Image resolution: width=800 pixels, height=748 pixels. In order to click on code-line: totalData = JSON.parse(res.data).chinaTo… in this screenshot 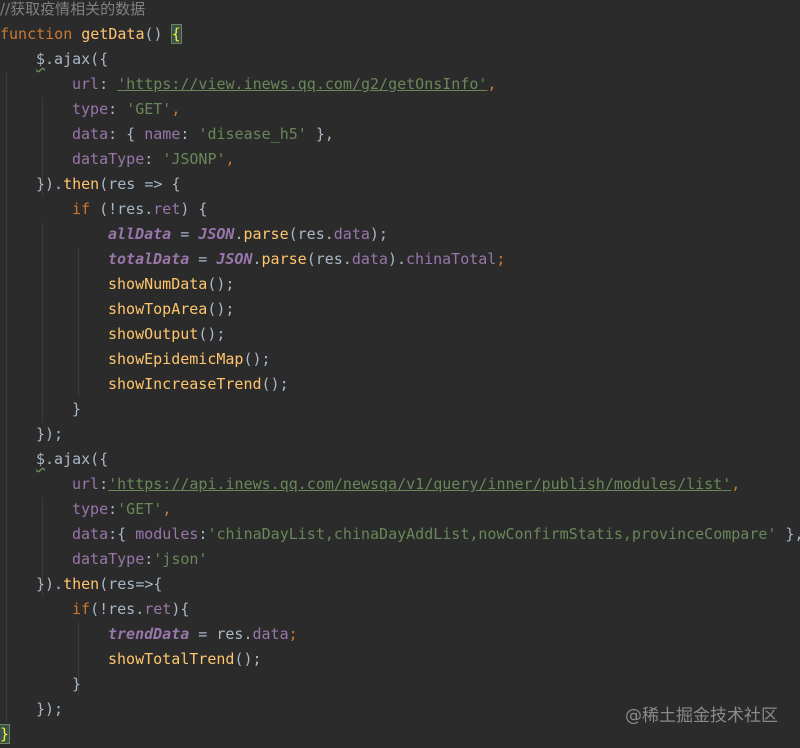, I will do `click(306, 259)`.